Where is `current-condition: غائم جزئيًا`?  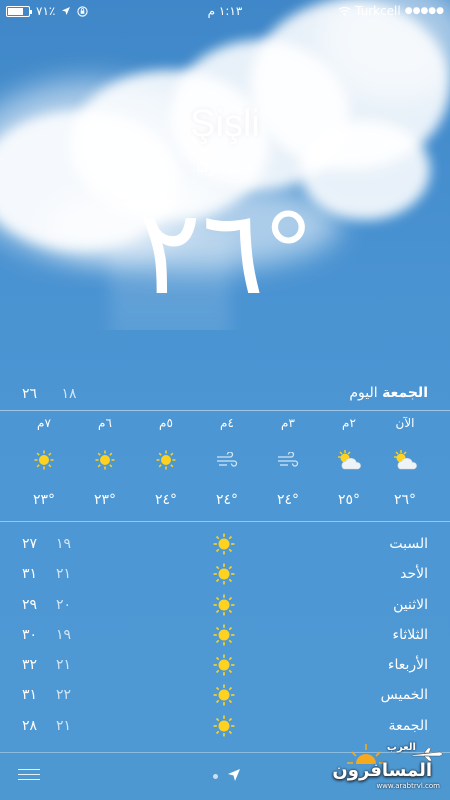 current-condition: غائم جزئيًا is located at coordinates (225, 168).